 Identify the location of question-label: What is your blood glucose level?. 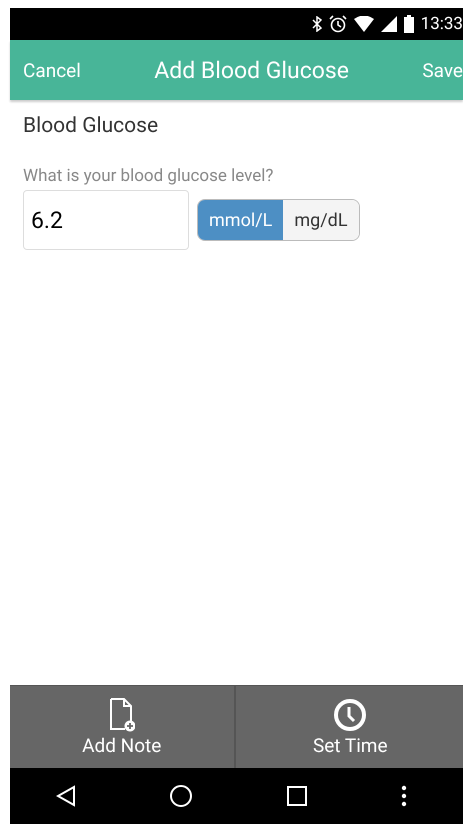
(148, 176).